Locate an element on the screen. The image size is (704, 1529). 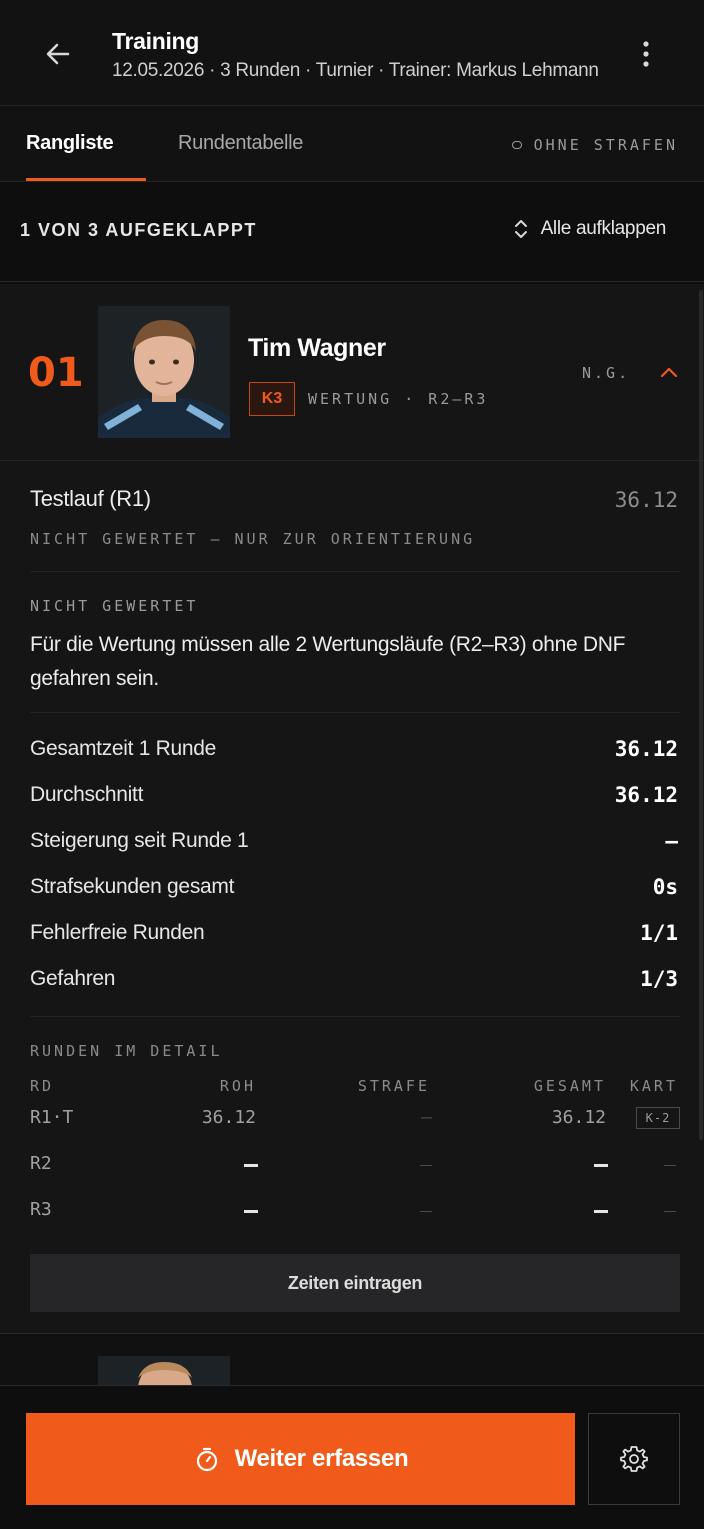
class-badge: K3 is located at coordinates (272, 399).